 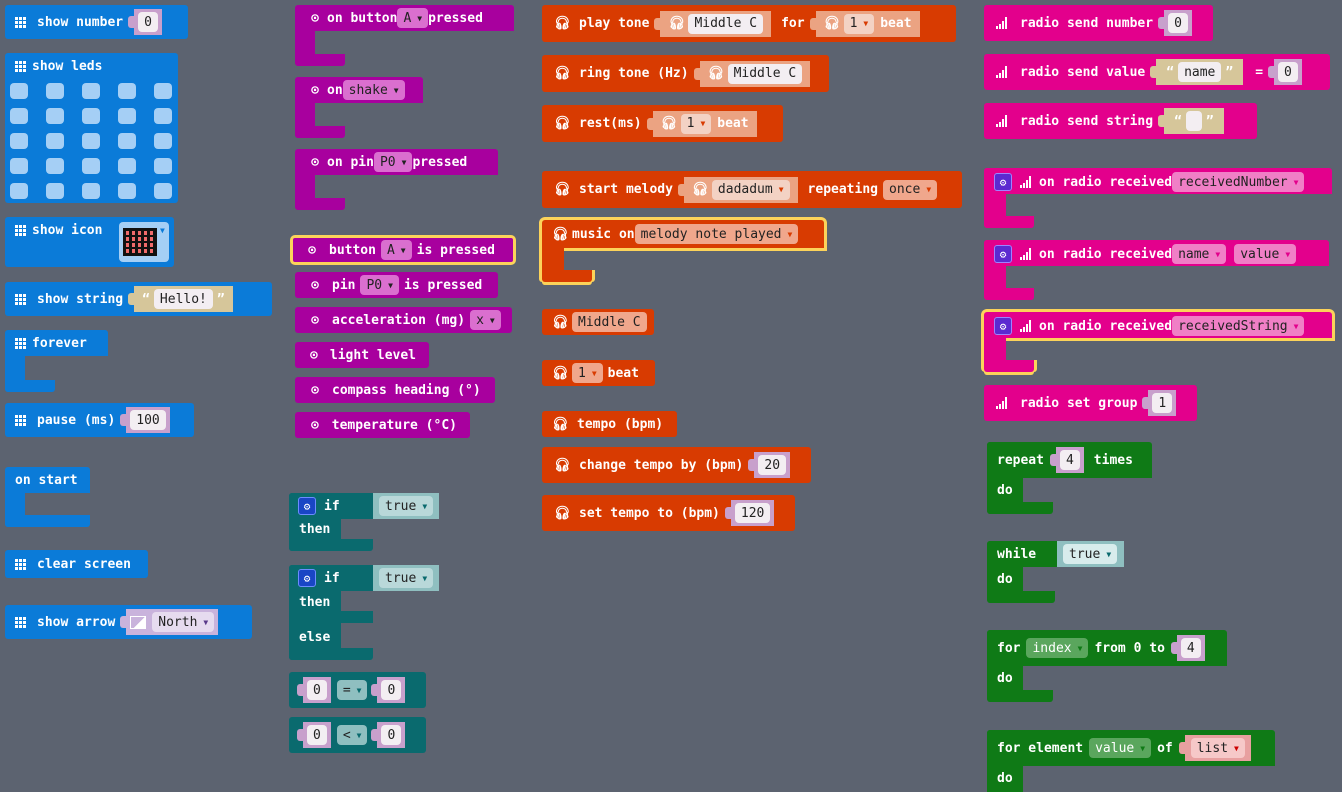 What do you see at coordinates (1090, 403) in the screenshot?
I see `radio-set-group-block: radio set group 1` at bounding box center [1090, 403].